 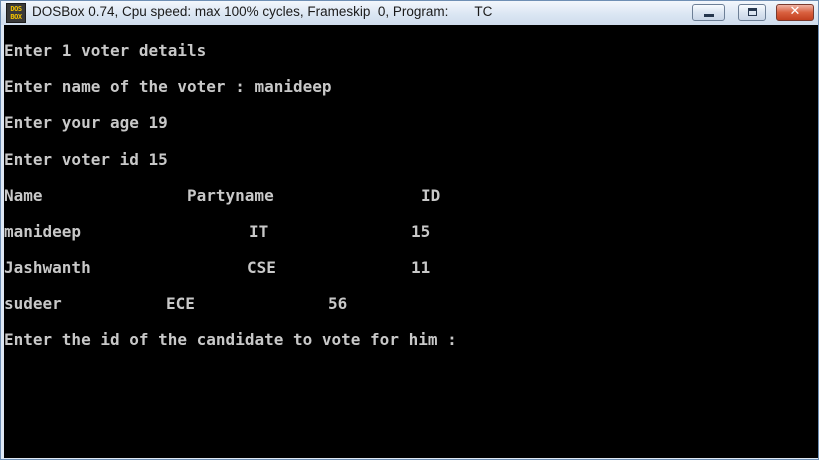 What do you see at coordinates (180, 303) in the screenshot?
I see `table-cell-partyname: ECE` at bounding box center [180, 303].